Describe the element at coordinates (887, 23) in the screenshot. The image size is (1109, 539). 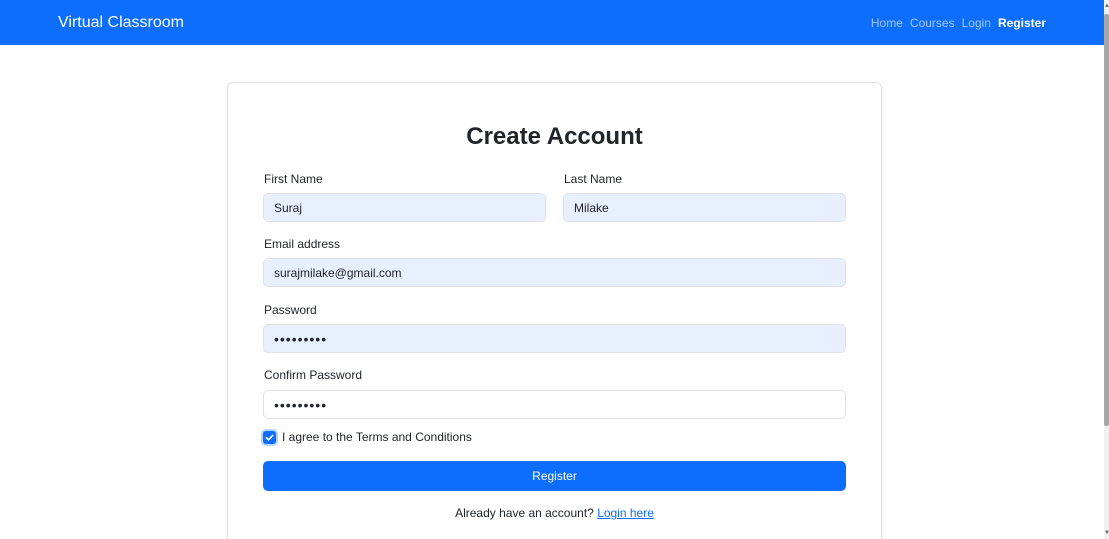
I see `nav-link-home: Home` at that location.